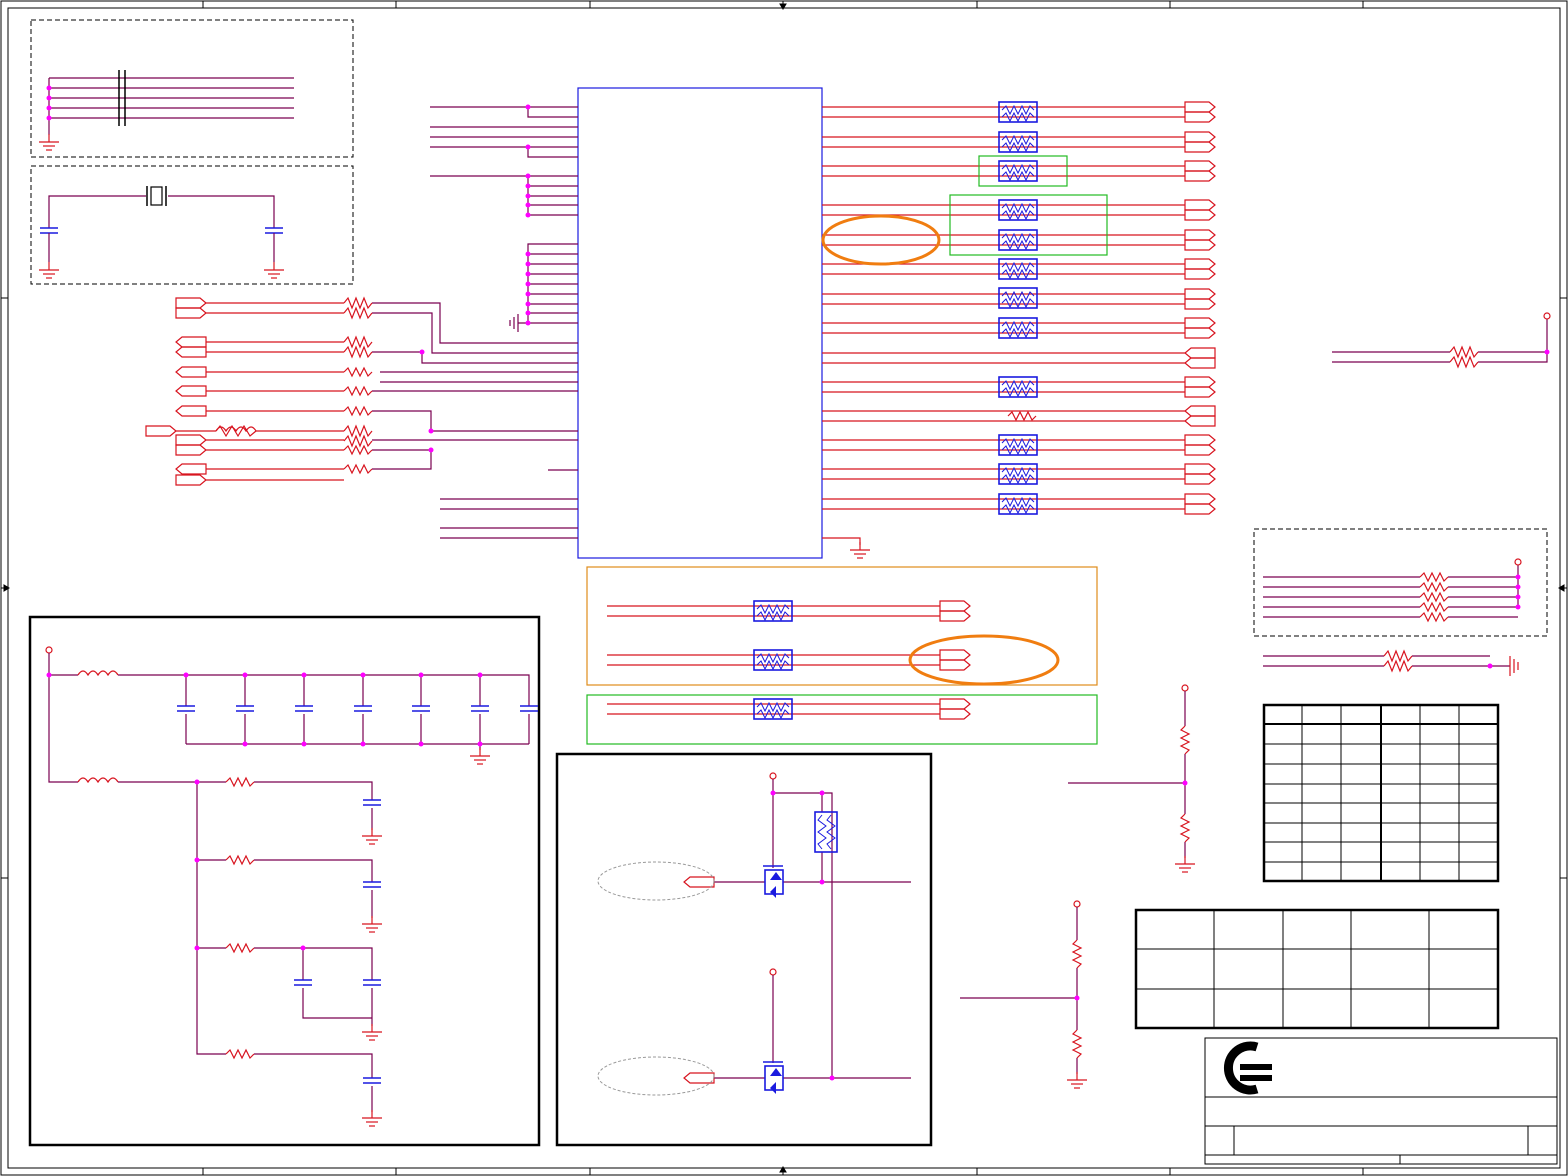 The image size is (1568, 1176). What do you see at coordinates (475, 278) in the screenshot?
I see `ic-left-junctions` at bounding box center [475, 278].